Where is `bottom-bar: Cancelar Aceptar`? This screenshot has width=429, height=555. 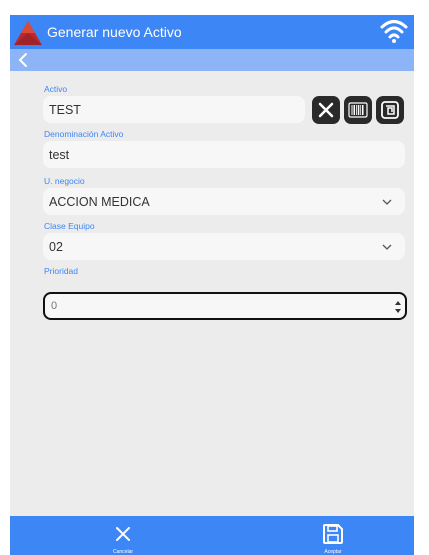
bottom-bar: Cancelar Aceptar is located at coordinates (212, 535).